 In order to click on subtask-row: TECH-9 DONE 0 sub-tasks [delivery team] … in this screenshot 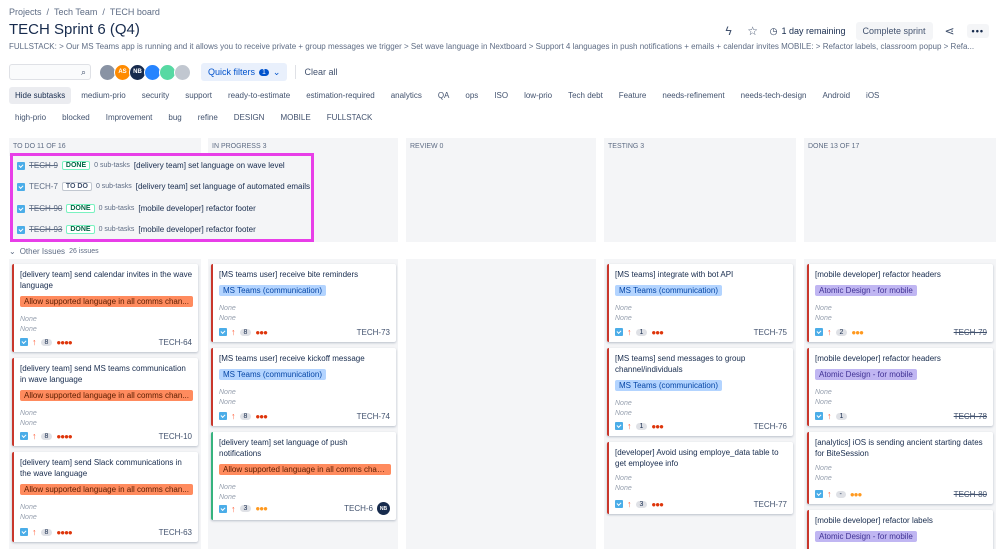, I will do `click(151, 165)`.